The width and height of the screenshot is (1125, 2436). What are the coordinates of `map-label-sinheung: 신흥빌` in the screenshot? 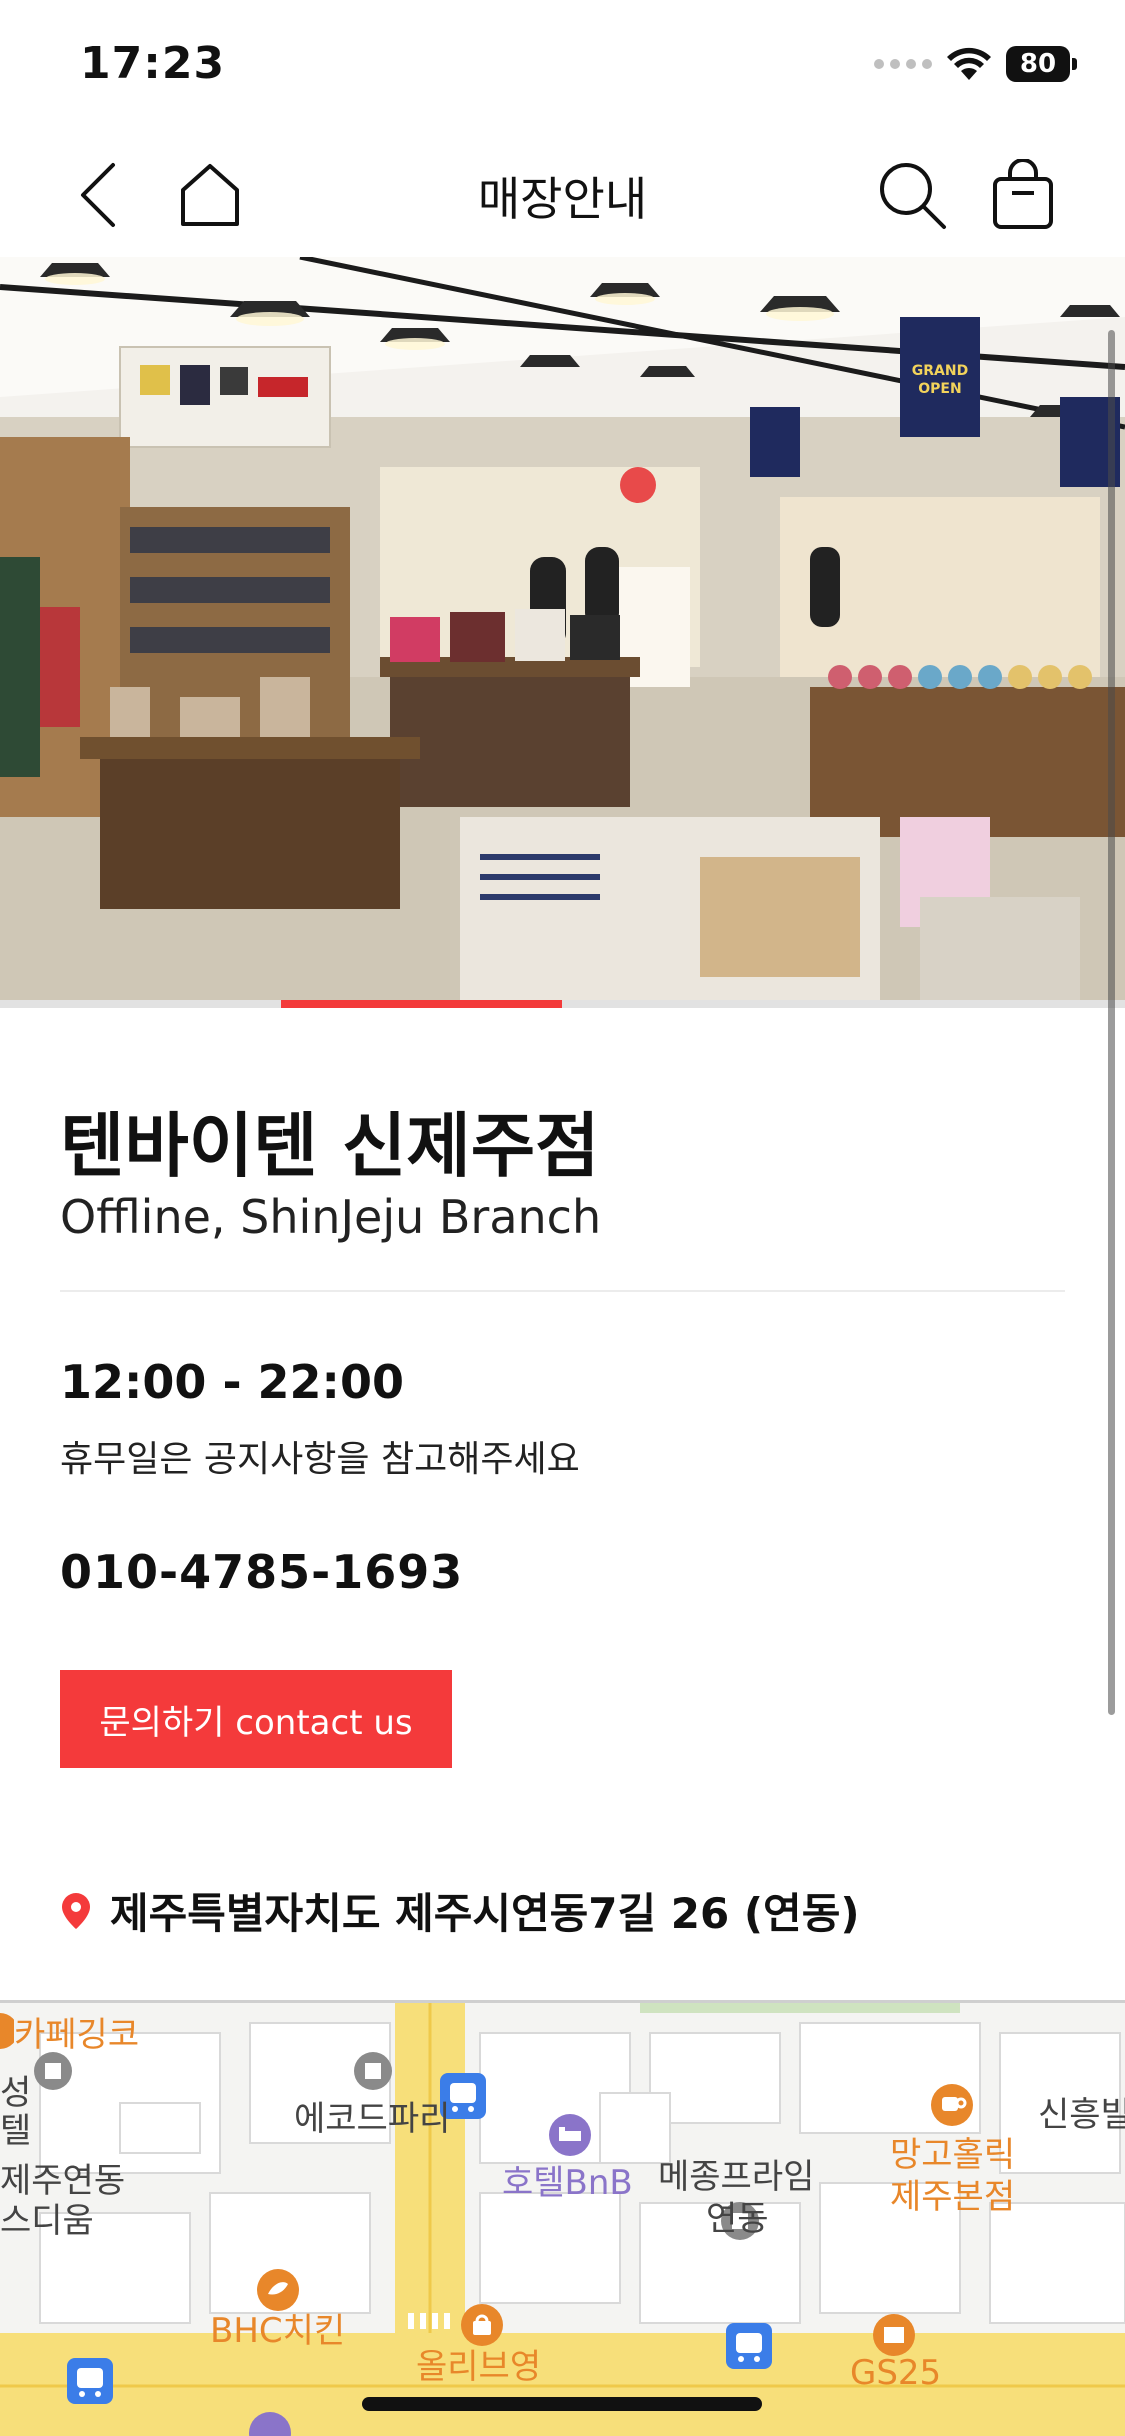 It's located at (1081, 2115).